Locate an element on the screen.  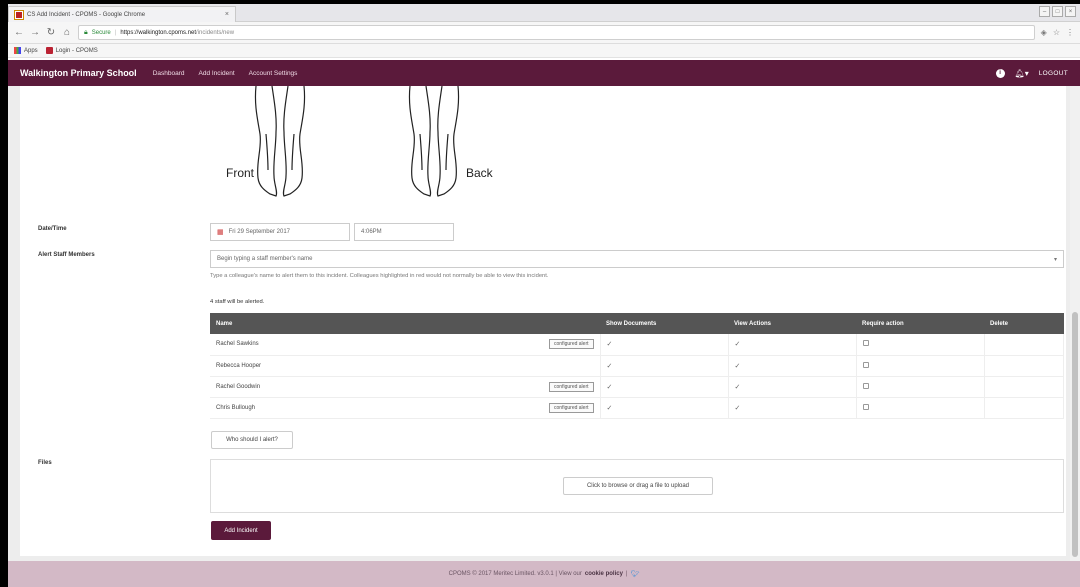
staff-name-cell: Rebecca Hooper is located at coordinates (405, 366).